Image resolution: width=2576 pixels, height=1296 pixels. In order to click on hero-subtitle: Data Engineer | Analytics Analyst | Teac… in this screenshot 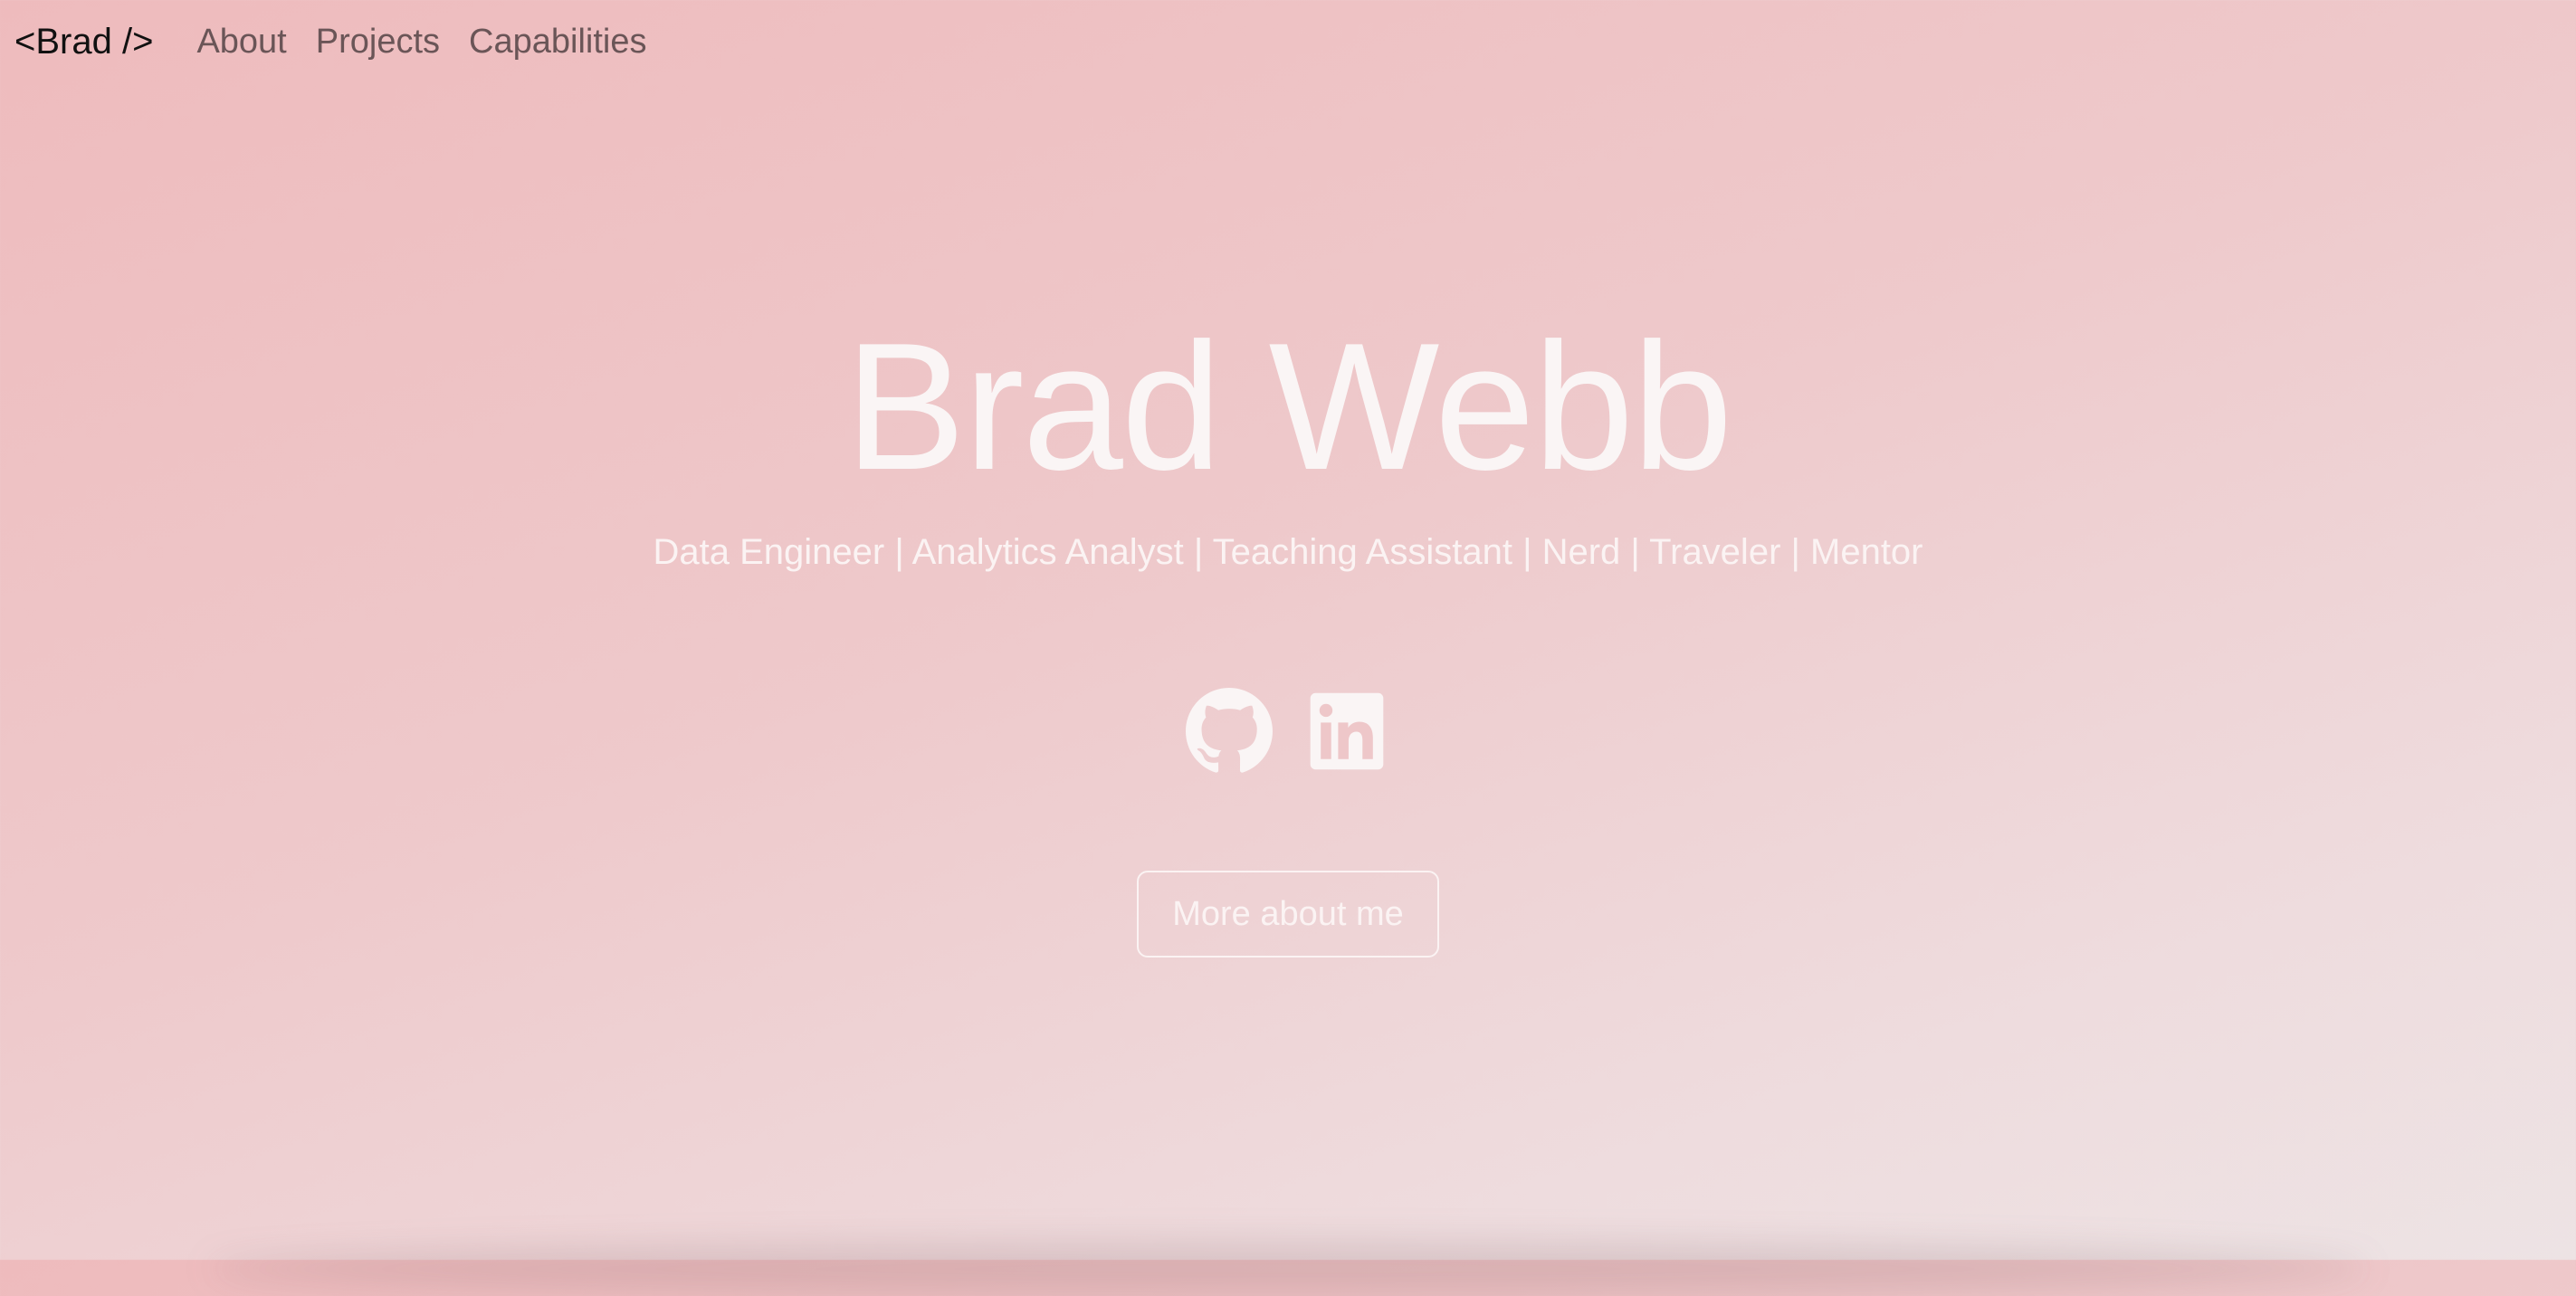, I will do `click(1288, 552)`.